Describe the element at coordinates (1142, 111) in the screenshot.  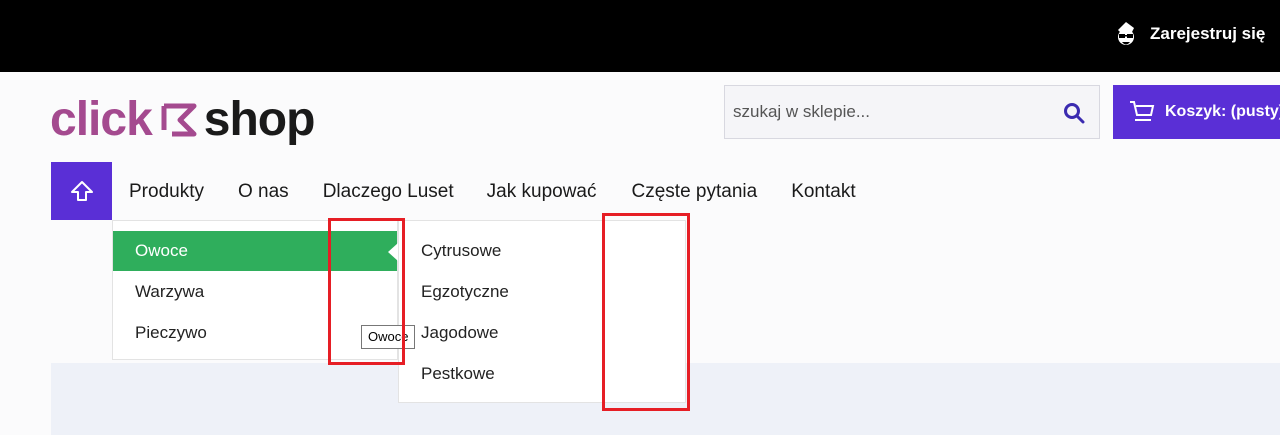
I see `cart-icon` at that location.